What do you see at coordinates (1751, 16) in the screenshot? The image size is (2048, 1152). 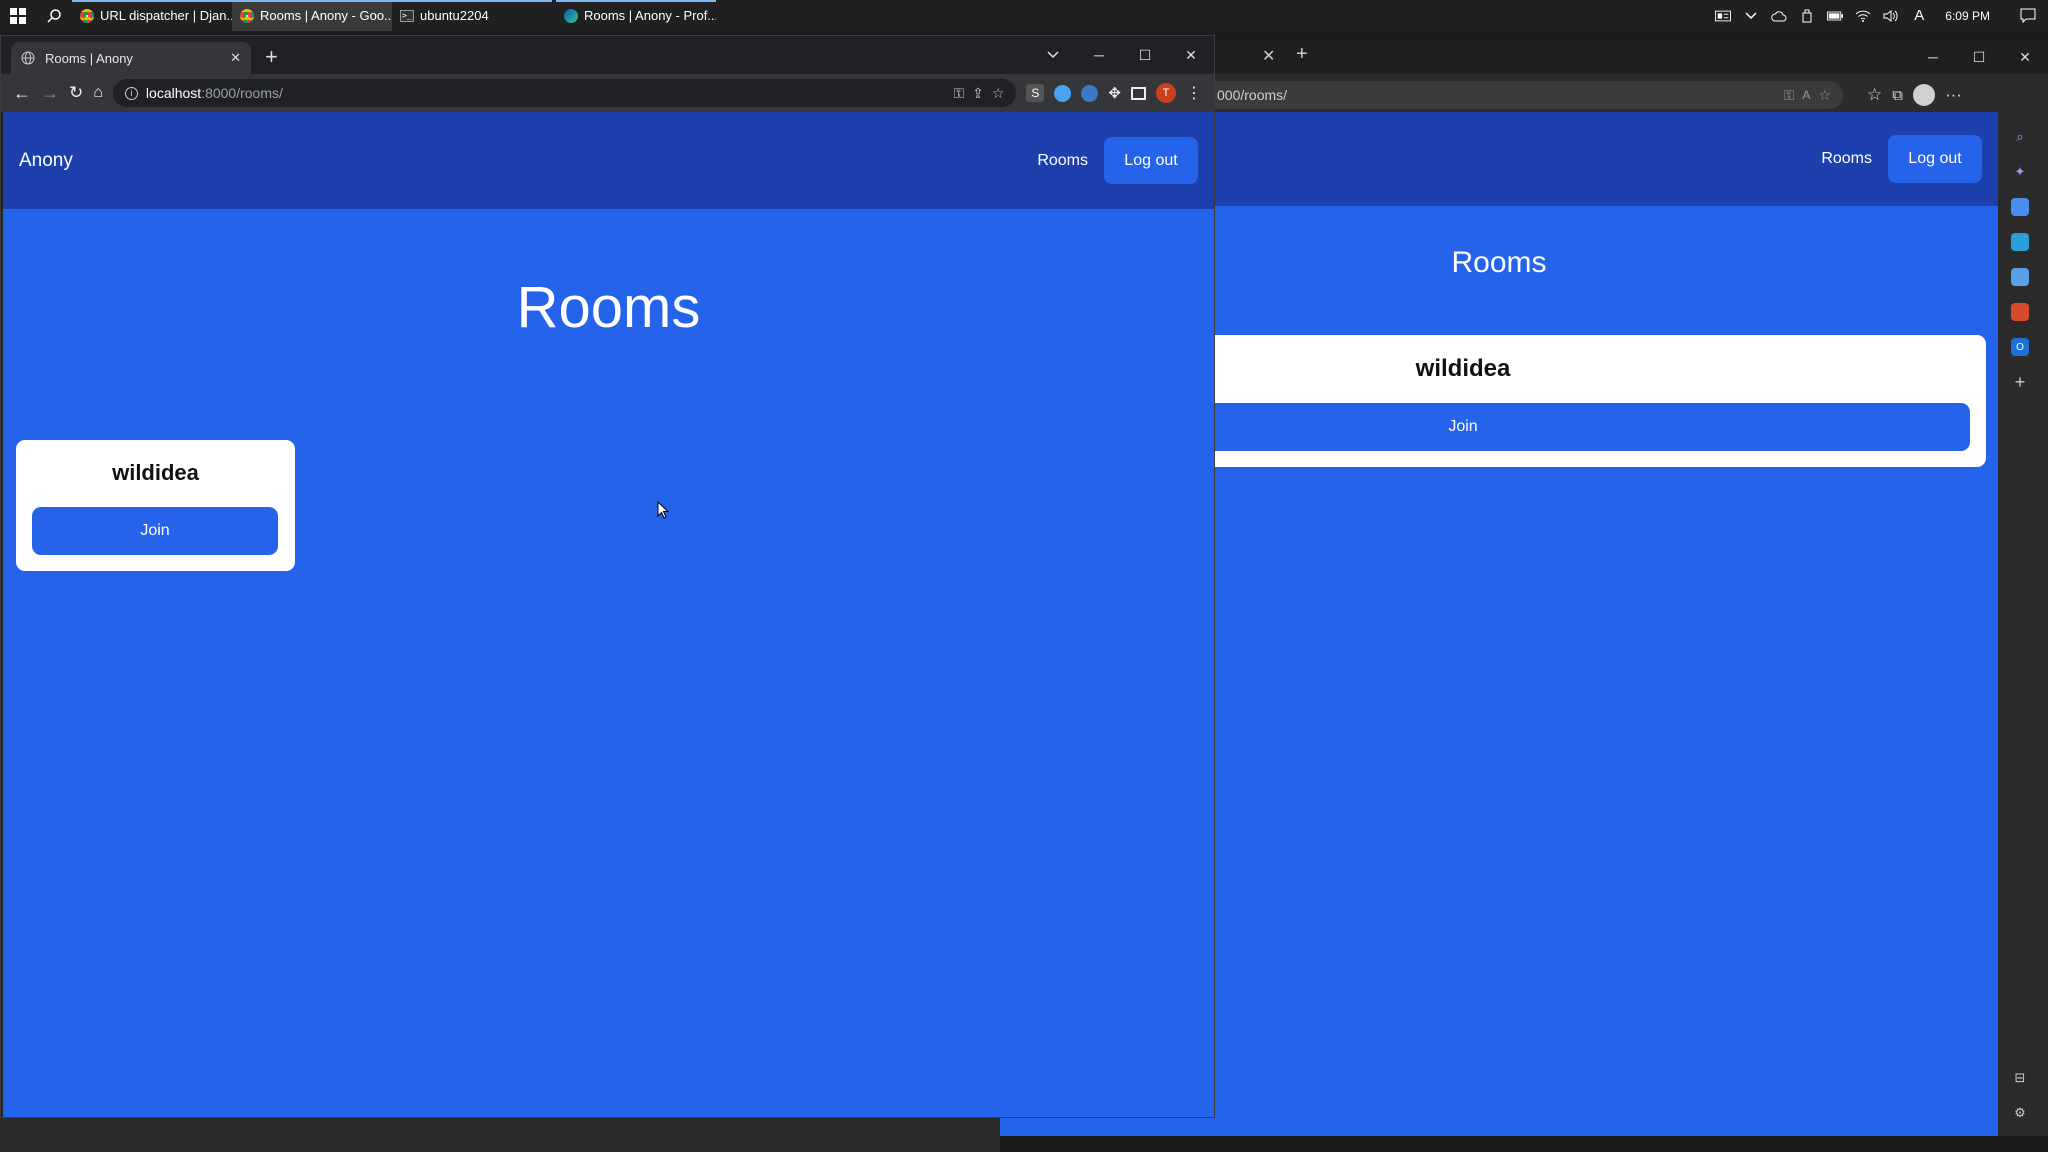 I see `chevron-up-icon` at bounding box center [1751, 16].